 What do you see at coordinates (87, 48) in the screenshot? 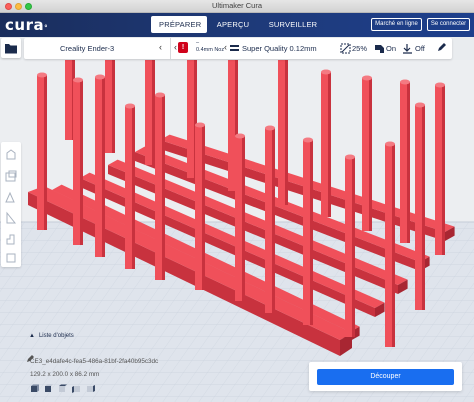
I see `printer-selector: Creality Ender-3` at bounding box center [87, 48].